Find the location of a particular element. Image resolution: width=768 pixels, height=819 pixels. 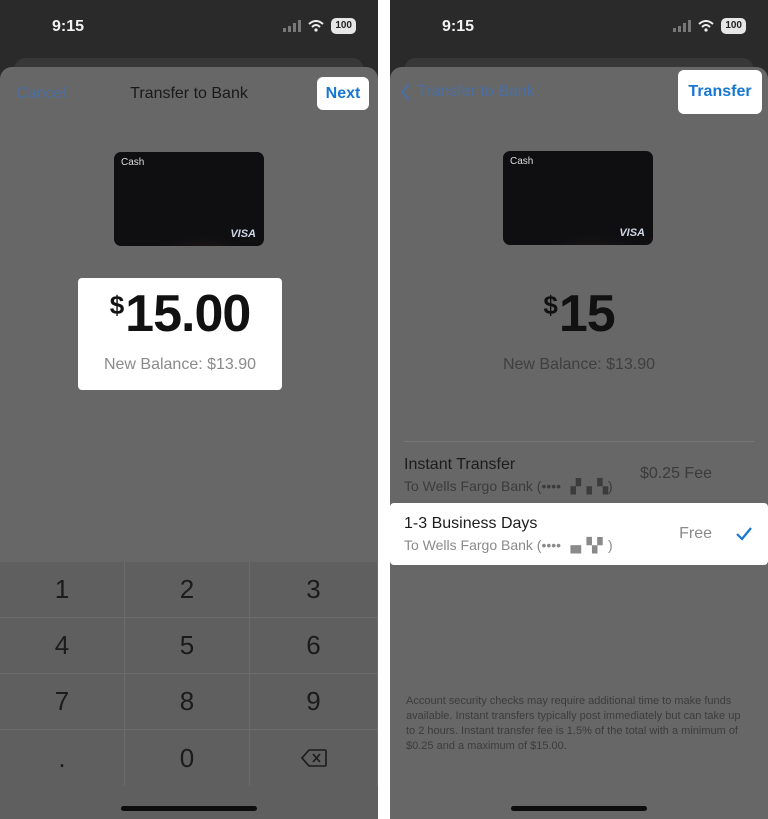

backspace-icon is located at coordinates (313, 758).